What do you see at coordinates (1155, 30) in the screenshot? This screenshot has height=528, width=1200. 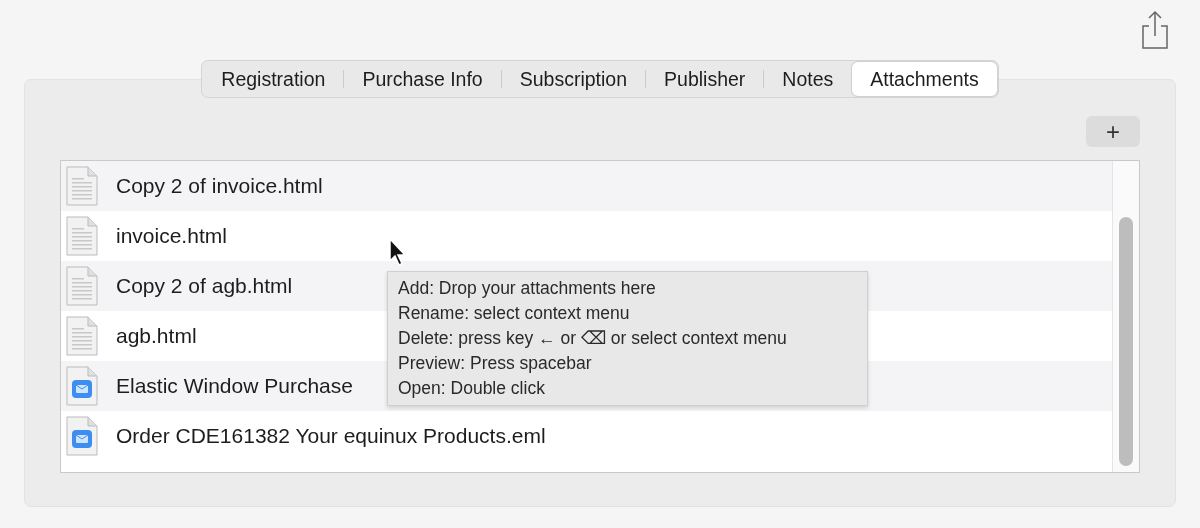 I see `share-icon` at bounding box center [1155, 30].